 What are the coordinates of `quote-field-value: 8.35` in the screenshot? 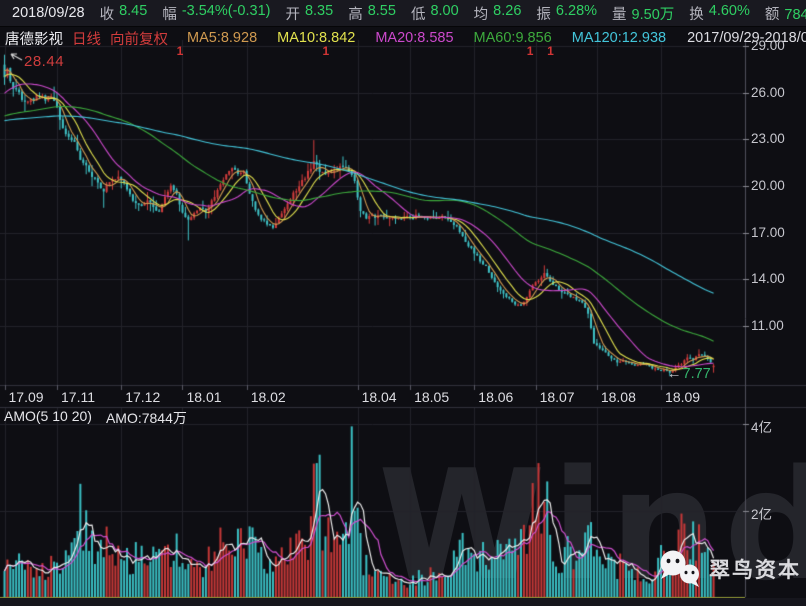 It's located at (319, 10).